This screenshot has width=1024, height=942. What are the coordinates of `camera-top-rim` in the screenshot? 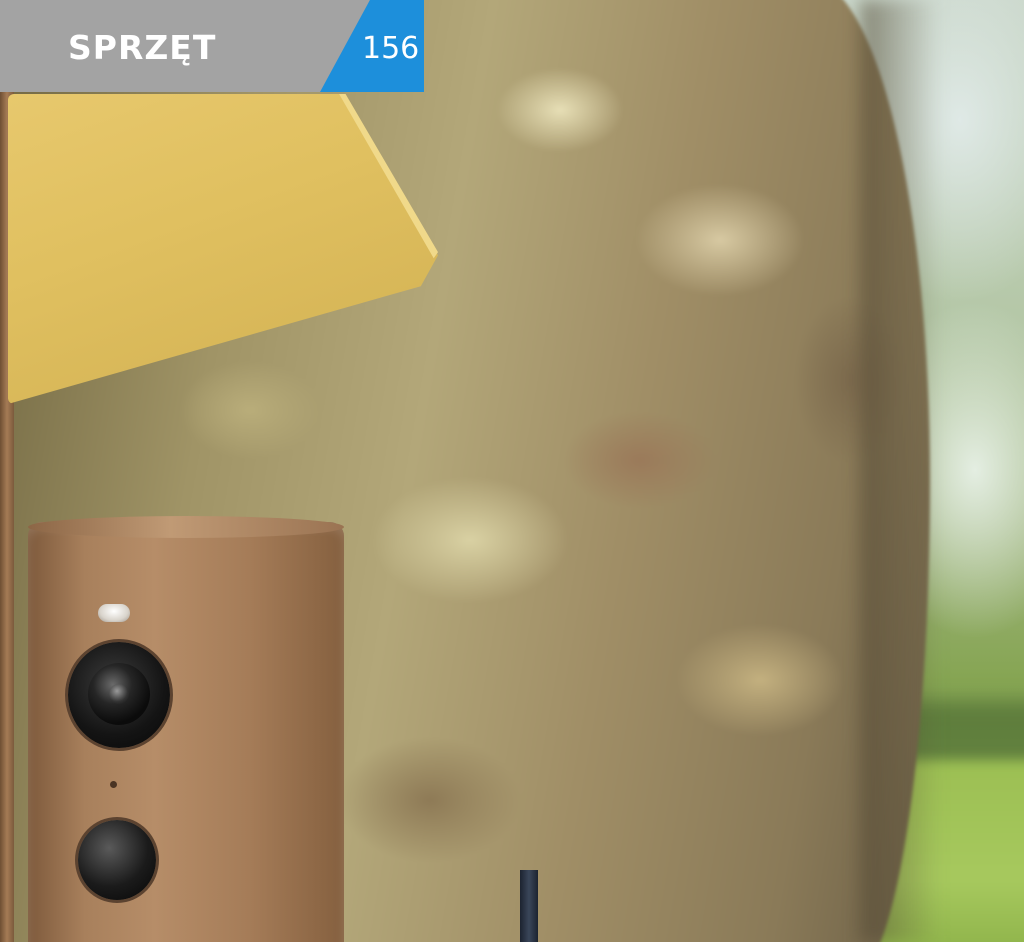 It's located at (186, 527).